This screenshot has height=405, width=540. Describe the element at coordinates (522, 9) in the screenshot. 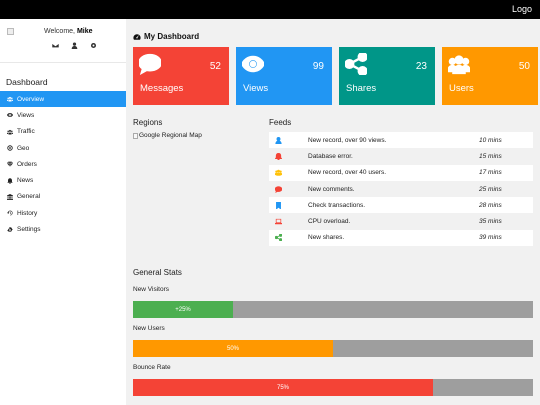

I see `logo: Logo` at that location.